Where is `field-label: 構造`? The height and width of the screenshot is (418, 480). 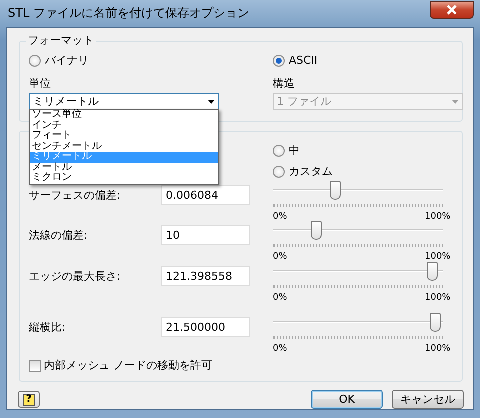
field-label: 構造 is located at coordinates (284, 83).